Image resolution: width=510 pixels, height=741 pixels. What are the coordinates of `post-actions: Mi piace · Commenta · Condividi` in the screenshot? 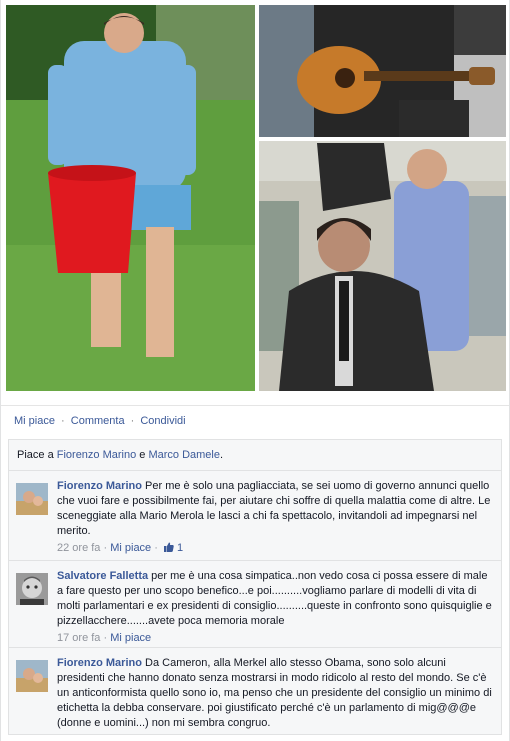 It's located at (255, 422).